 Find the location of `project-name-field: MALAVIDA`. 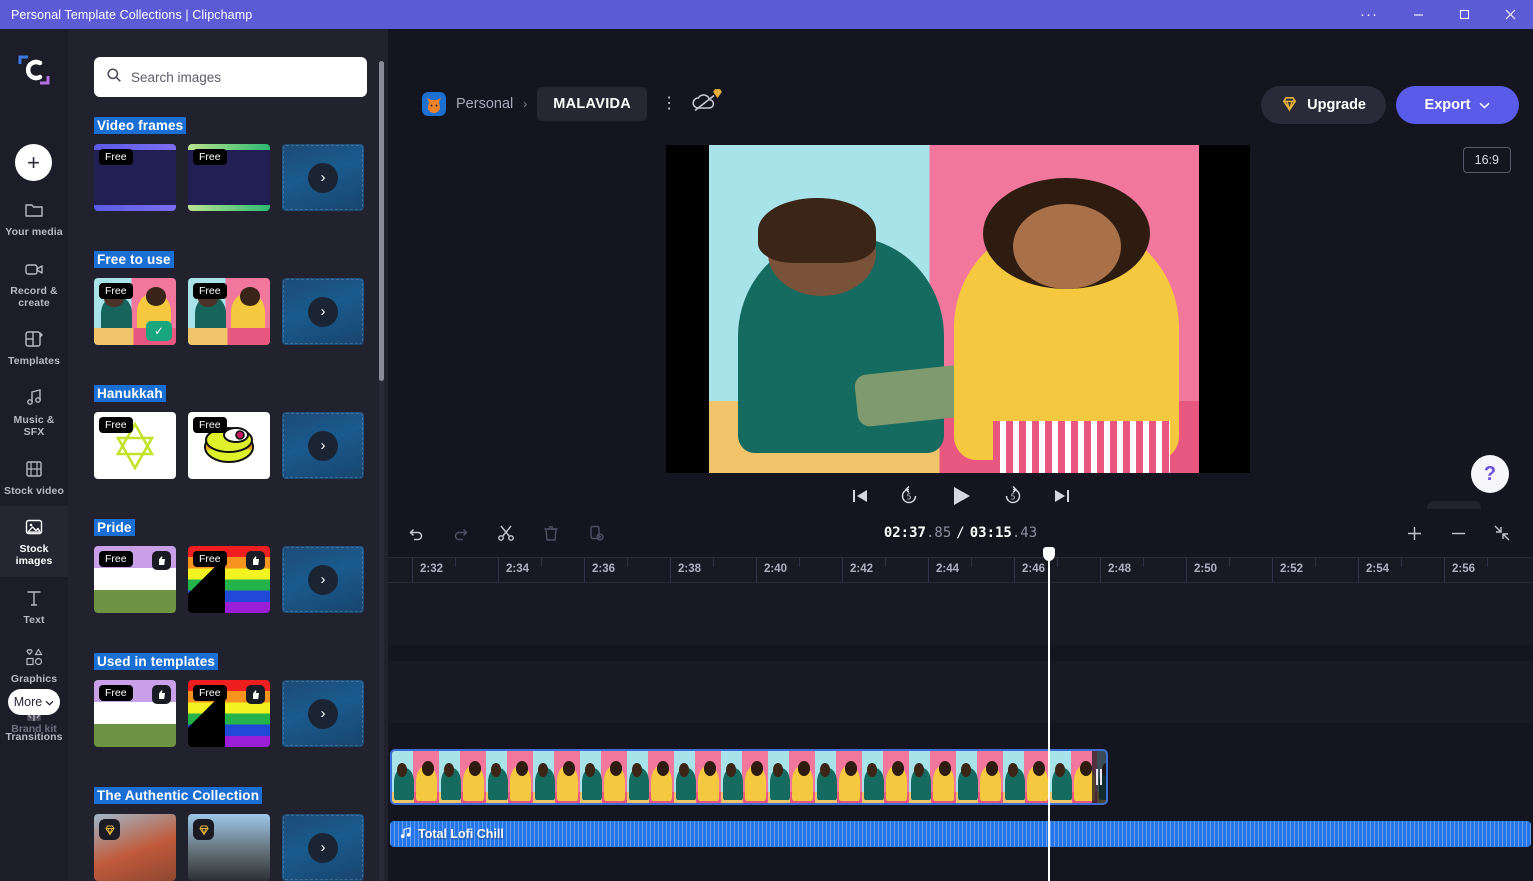

project-name-field: MALAVIDA is located at coordinates (592, 104).